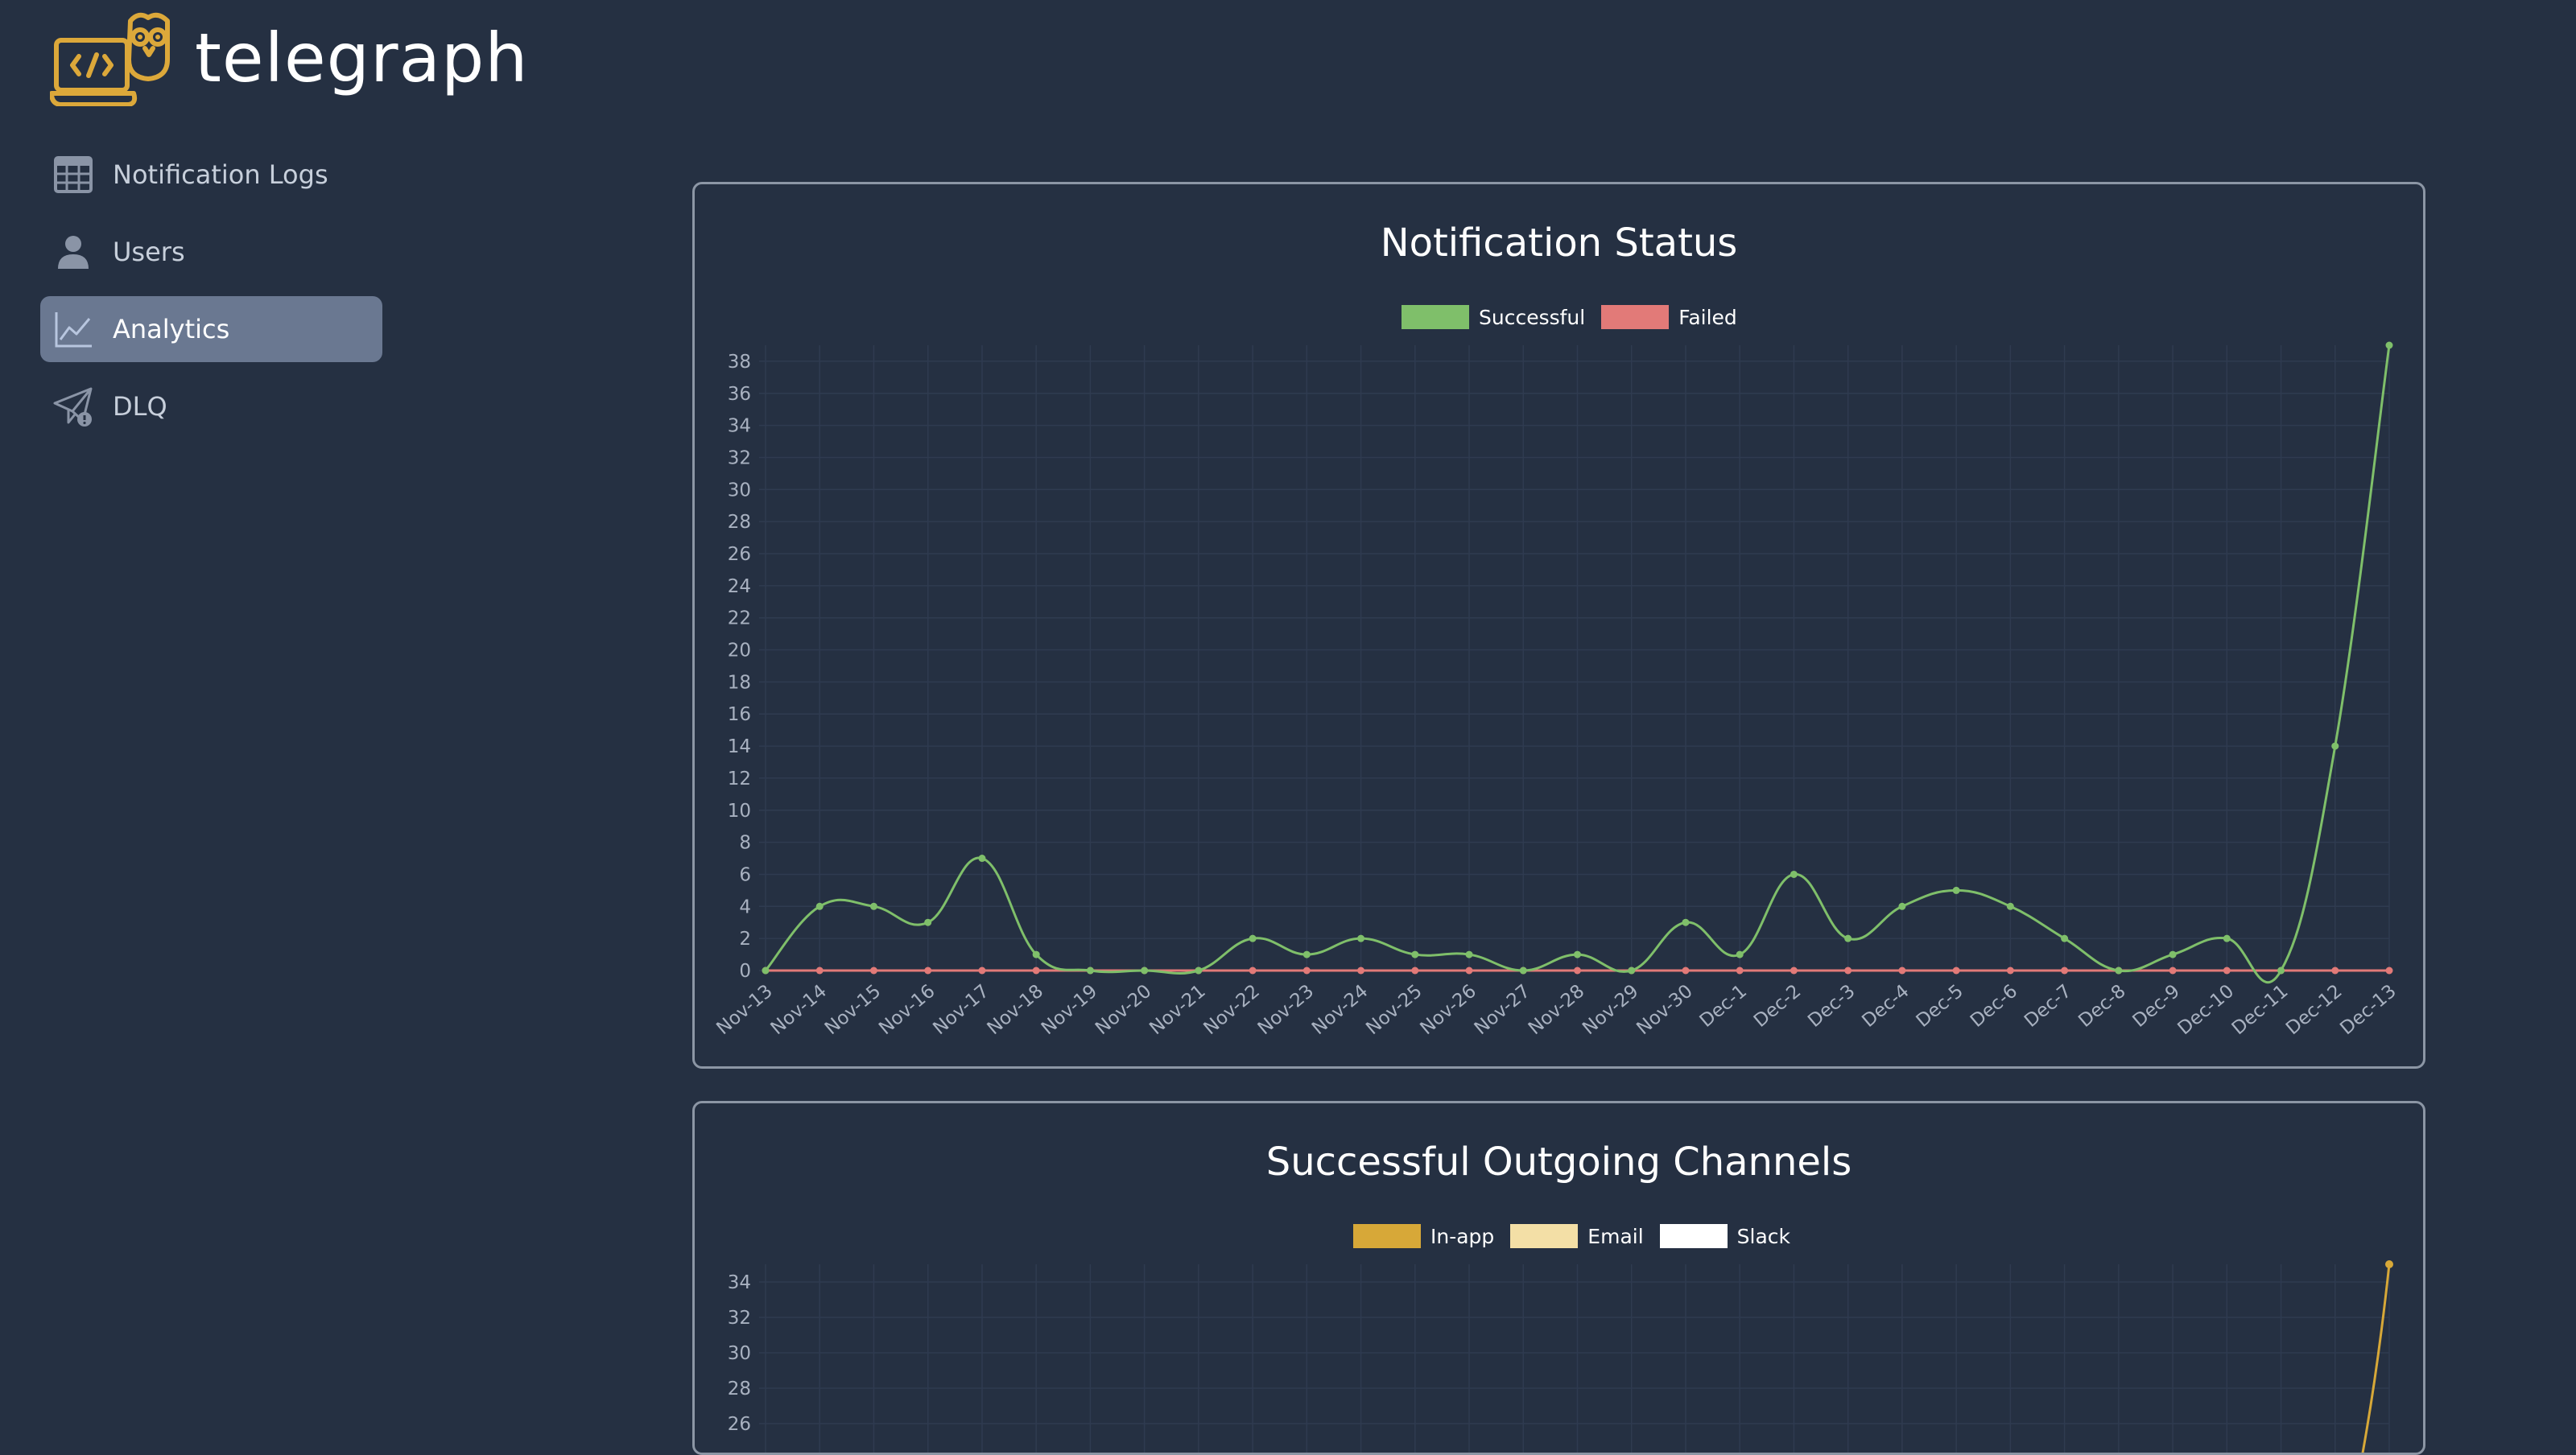 The height and width of the screenshot is (1455, 2576). Describe the element at coordinates (907, 1010) in the screenshot. I see `x-tick-label: Nov-16` at that location.